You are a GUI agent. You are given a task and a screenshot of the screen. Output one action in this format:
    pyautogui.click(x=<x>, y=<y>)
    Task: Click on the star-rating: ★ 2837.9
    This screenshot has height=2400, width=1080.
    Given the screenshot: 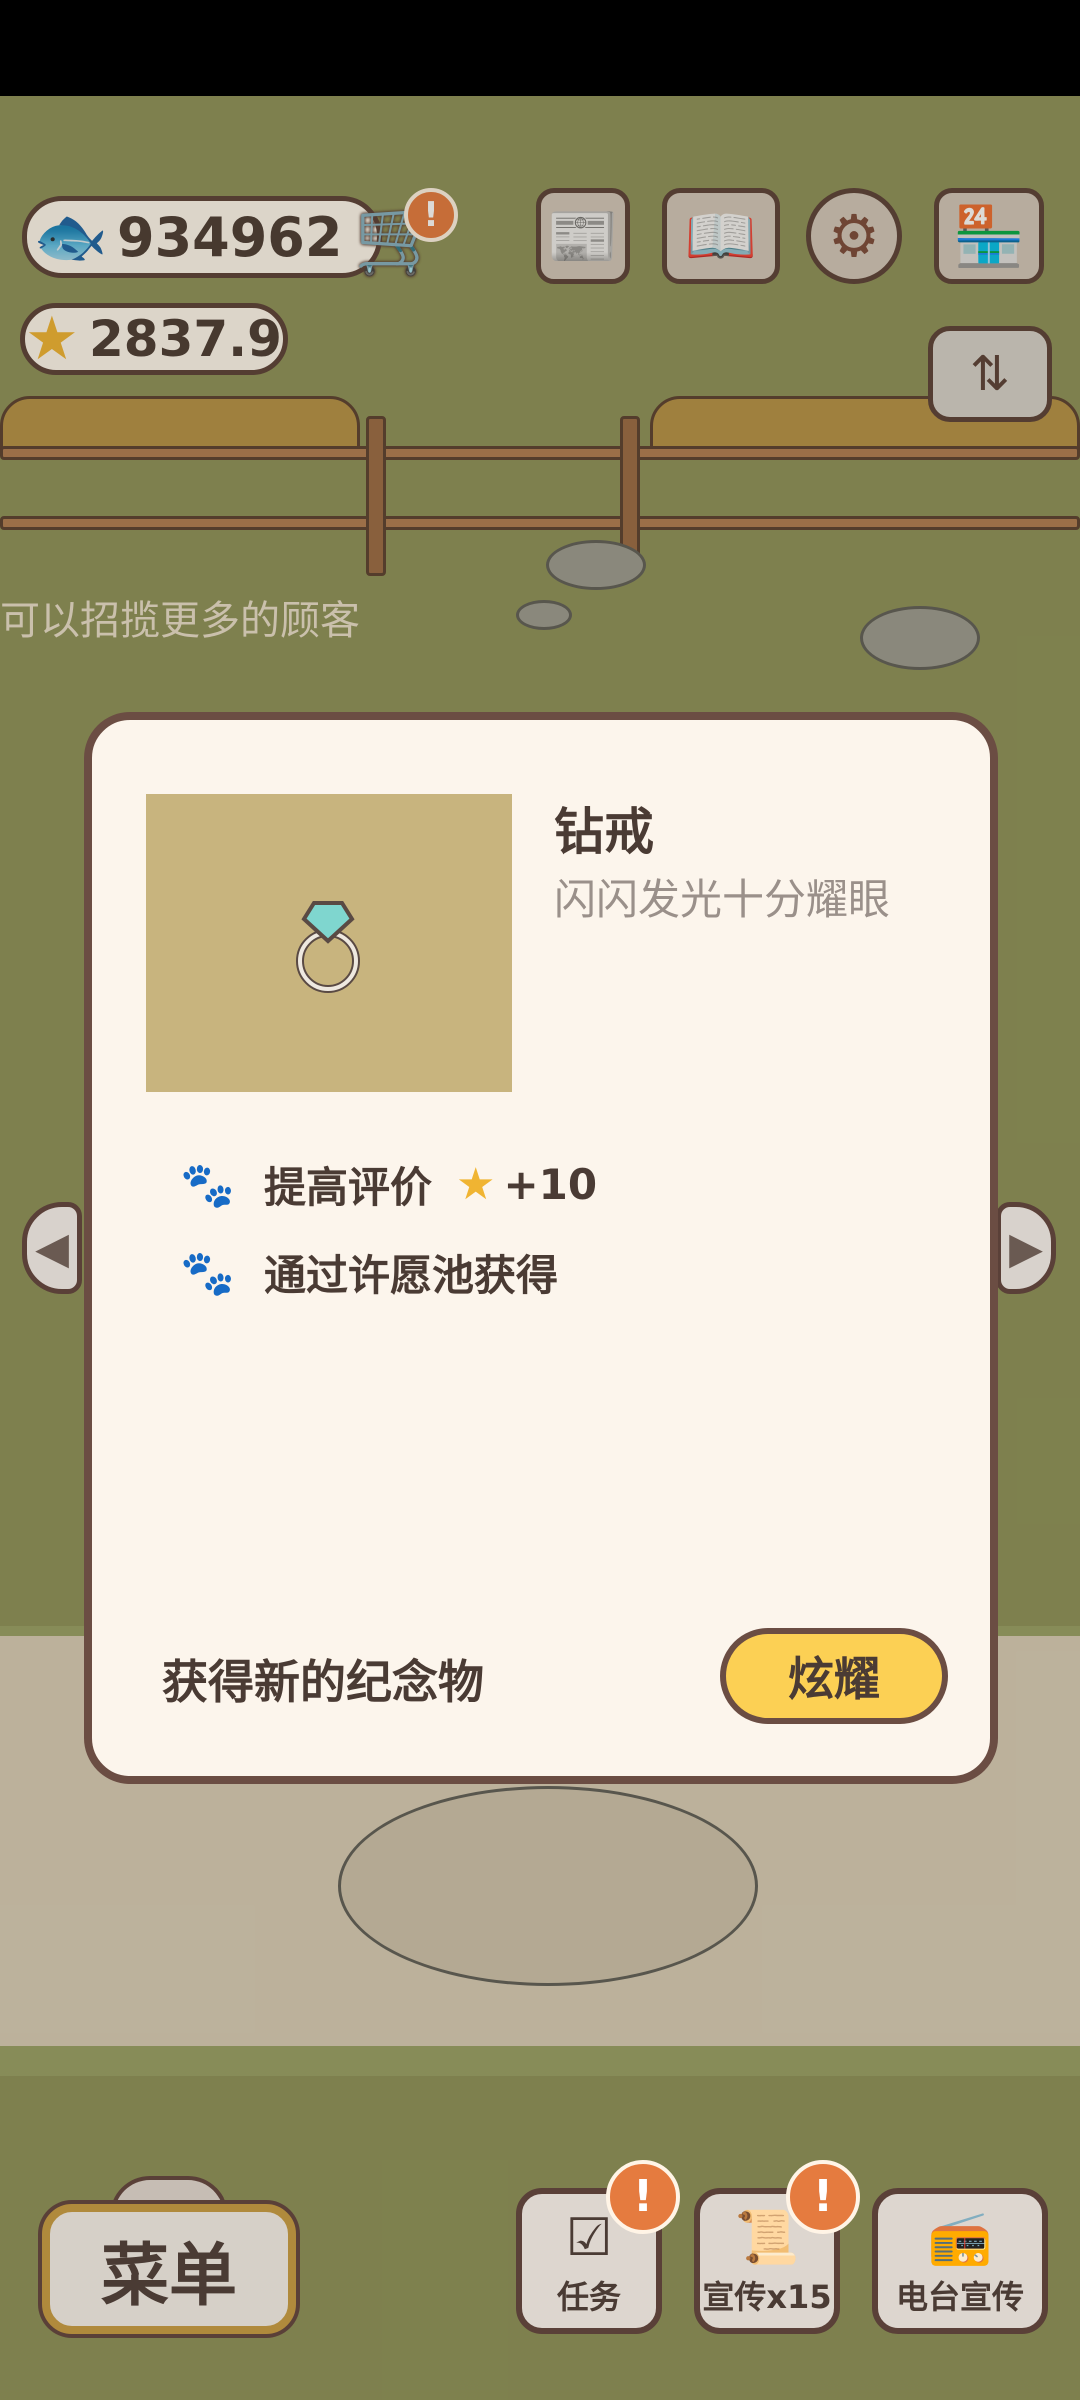 What is the action you would take?
    pyautogui.click(x=154, y=339)
    